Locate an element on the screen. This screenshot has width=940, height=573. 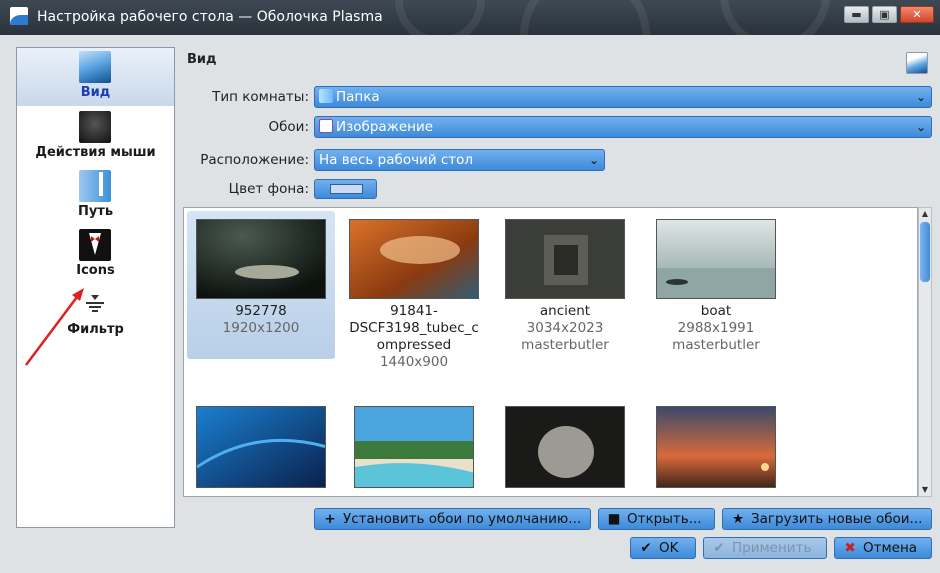
wallpaper-name: DSCF3198_tubec_c is located at coordinates (414, 328).